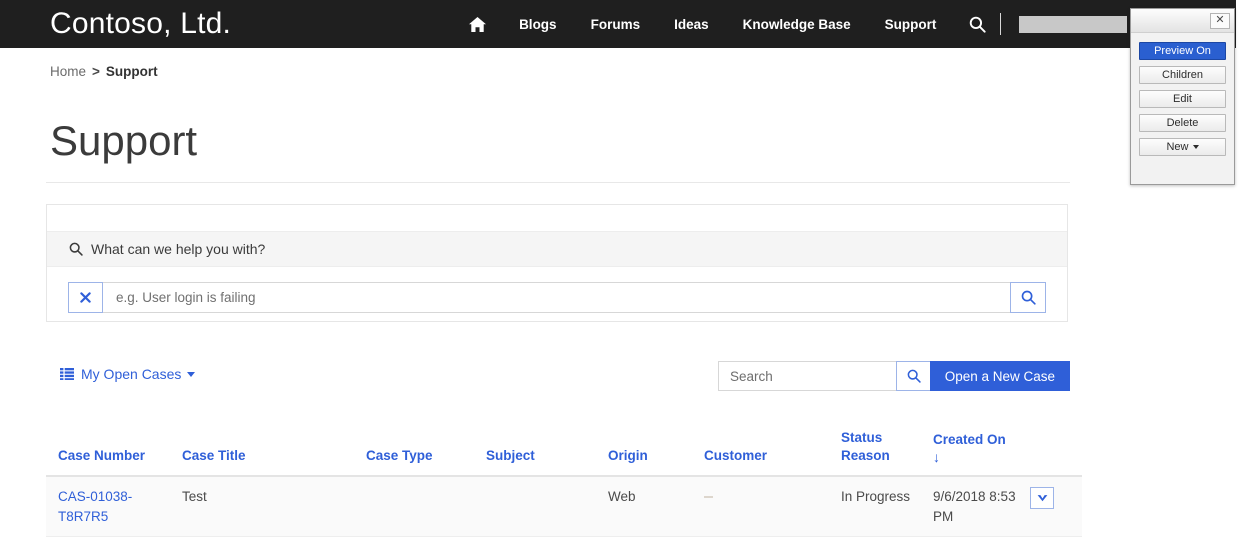  I want to click on customer-redacted, so click(708, 497).